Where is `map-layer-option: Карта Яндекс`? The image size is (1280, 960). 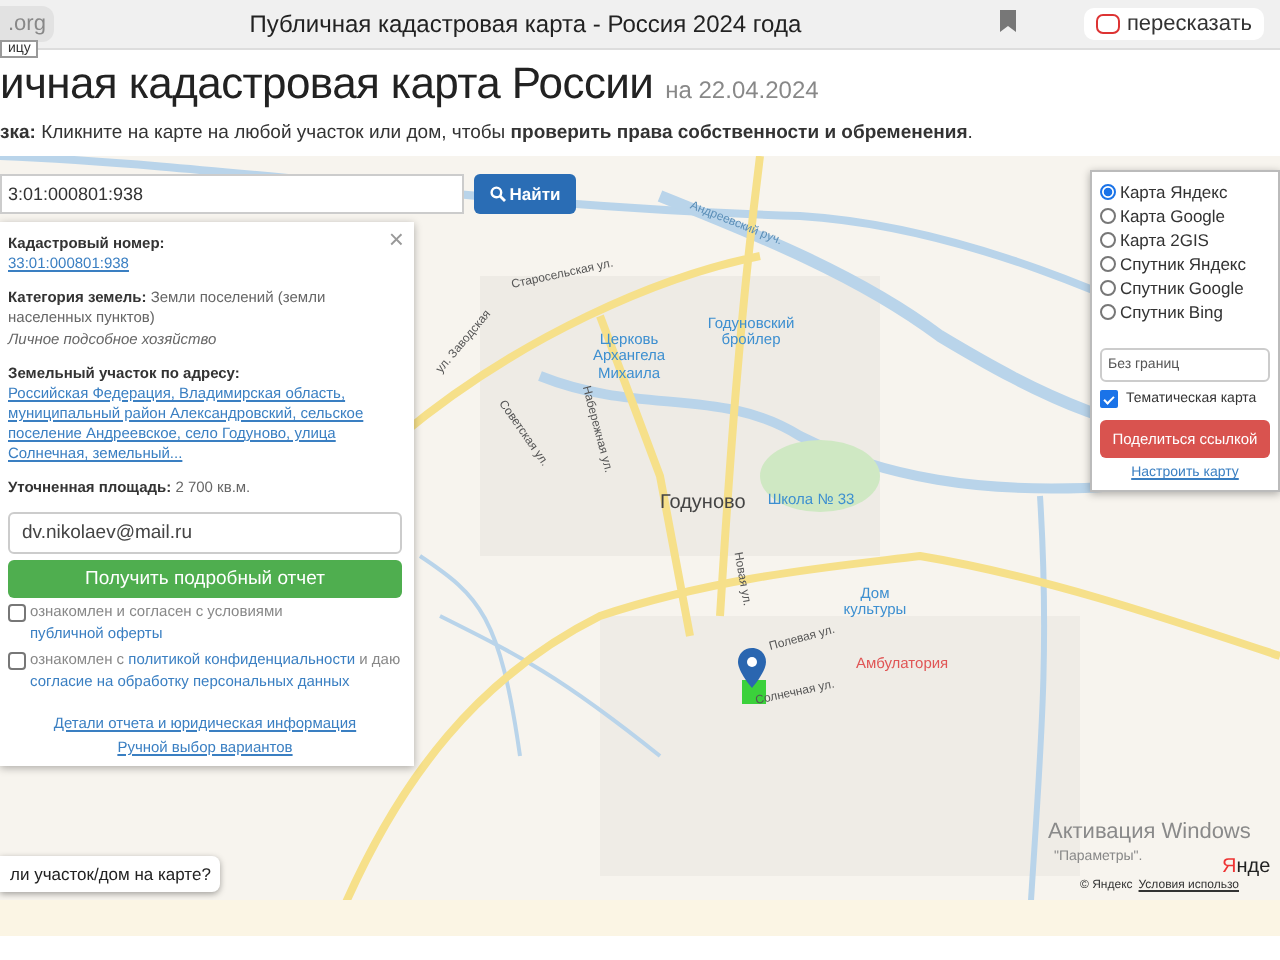
map-layer-option: Карта Яндекс is located at coordinates (1185, 192).